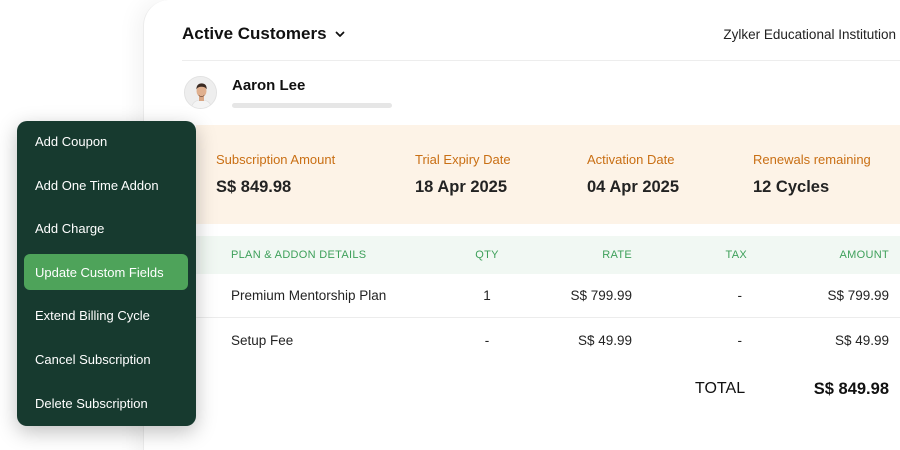 Image resolution: width=900 pixels, height=450 pixels. I want to click on column-header-tax: TAX, so click(736, 255).